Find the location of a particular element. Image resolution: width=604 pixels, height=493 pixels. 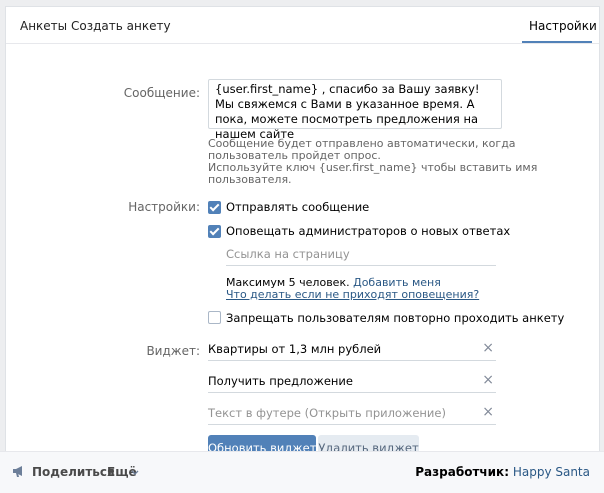

widget-title-value: Квартиры от 1,3 млн рублей is located at coordinates (295, 349).